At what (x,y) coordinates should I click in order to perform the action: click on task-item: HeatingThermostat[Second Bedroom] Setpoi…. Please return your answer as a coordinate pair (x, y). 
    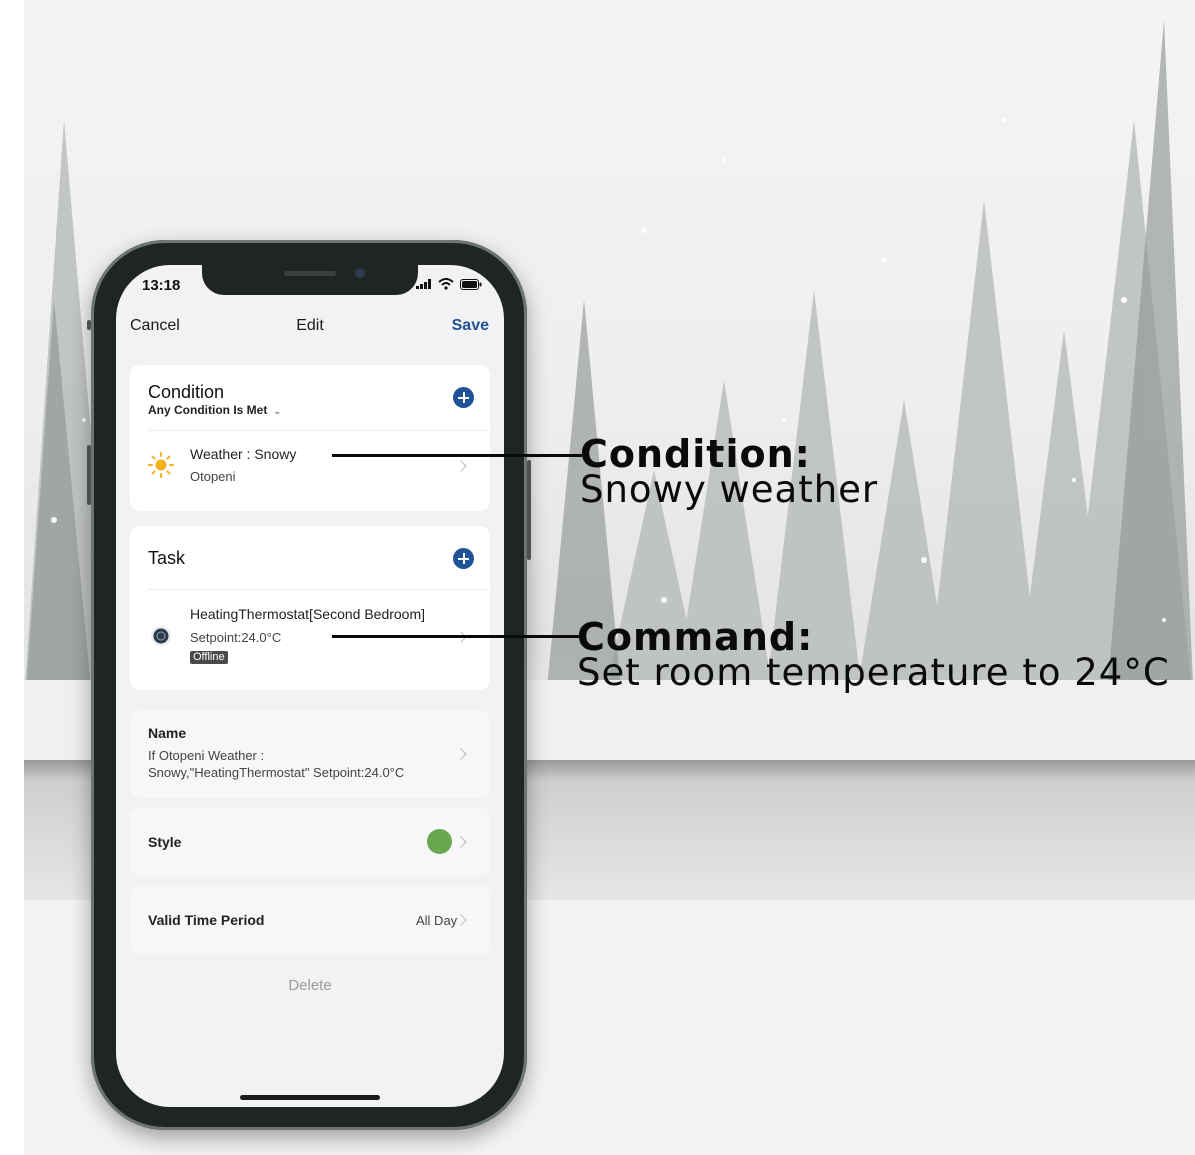
    Looking at the image, I should click on (310, 640).